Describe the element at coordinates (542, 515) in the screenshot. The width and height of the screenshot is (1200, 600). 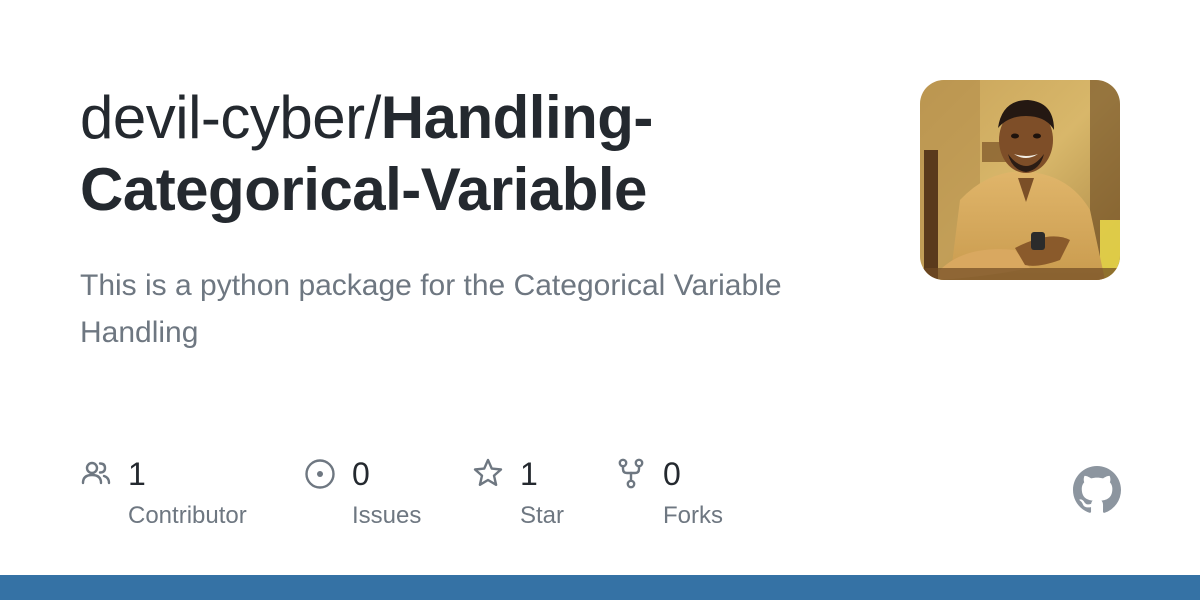
I see `stars-label: Star` at that location.